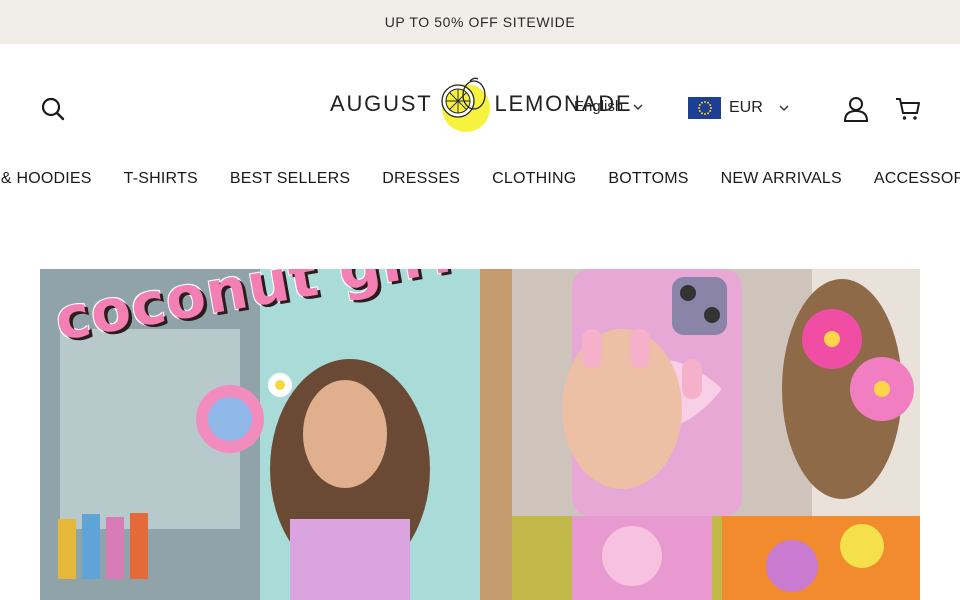  What do you see at coordinates (716, 558) in the screenshot?
I see `hero-photo-fabric` at bounding box center [716, 558].